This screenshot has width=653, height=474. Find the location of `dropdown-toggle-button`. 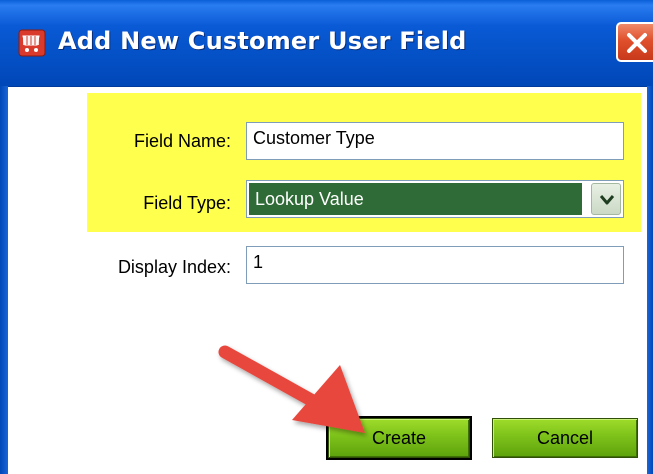

dropdown-toggle-button is located at coordinates (606, 199).